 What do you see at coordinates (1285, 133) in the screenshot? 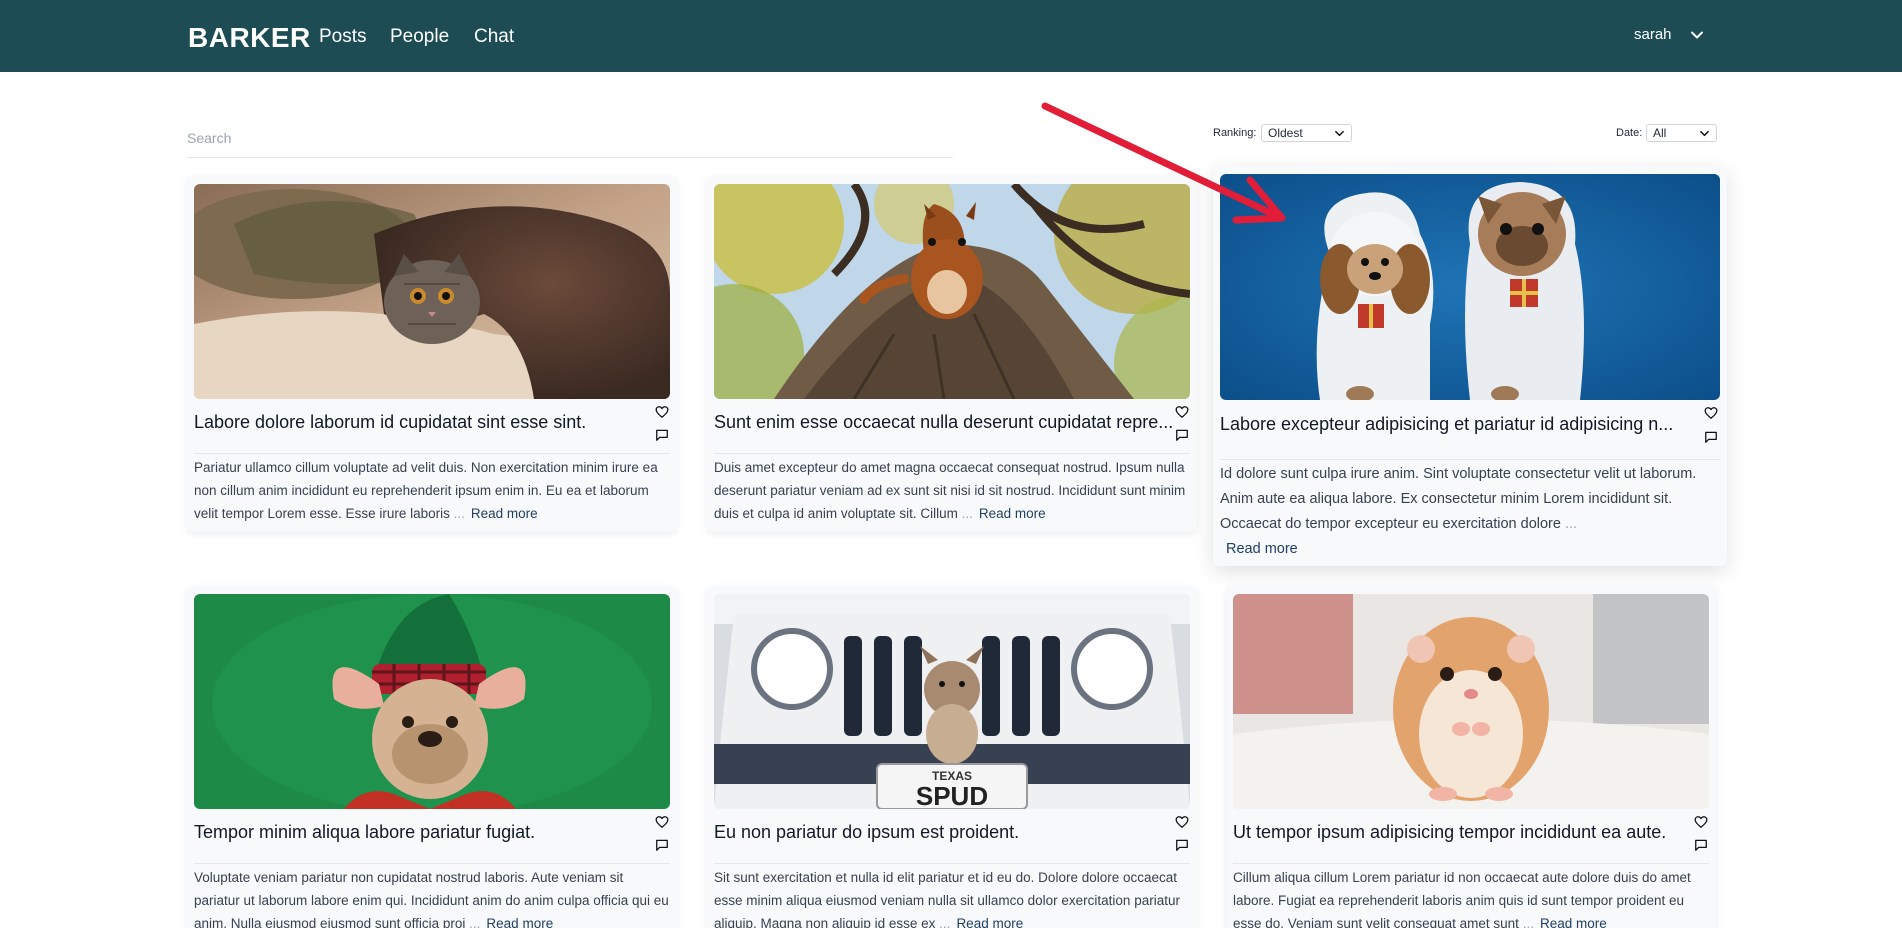
I see `ranking-value: Oldest` at bounding box center [1285, 133].